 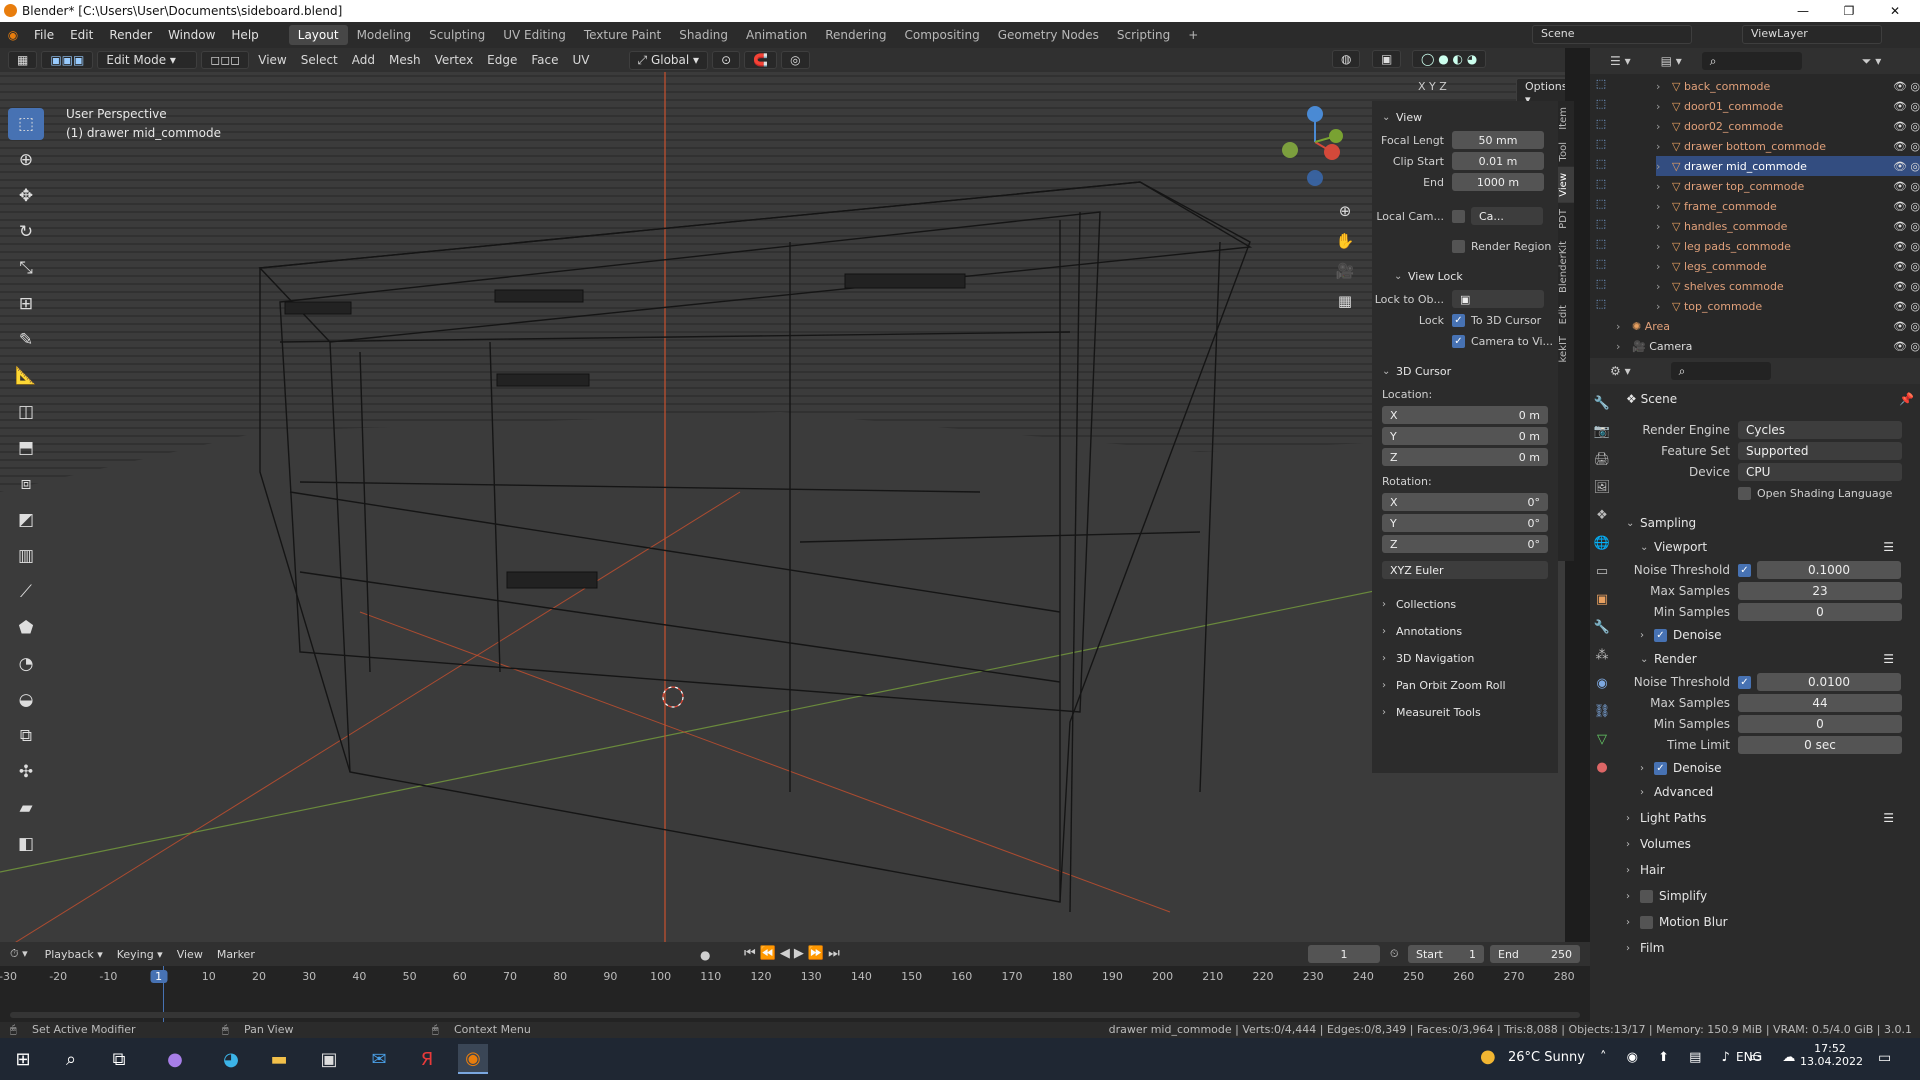 I want to click on sampling-panel: ⌄ Sampling, so click(x=1770, y=523).